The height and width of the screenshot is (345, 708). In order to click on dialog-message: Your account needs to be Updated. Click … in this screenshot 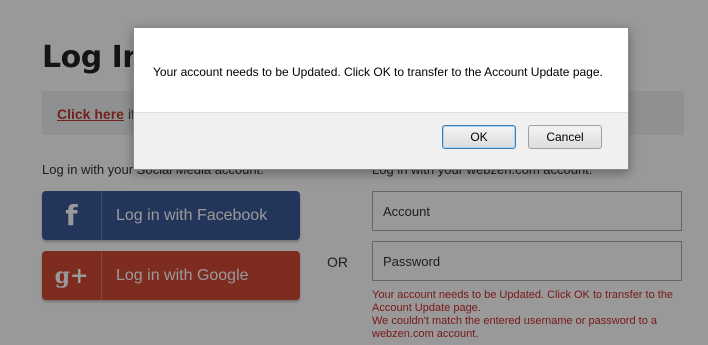, I will do `click(378, 72)`.